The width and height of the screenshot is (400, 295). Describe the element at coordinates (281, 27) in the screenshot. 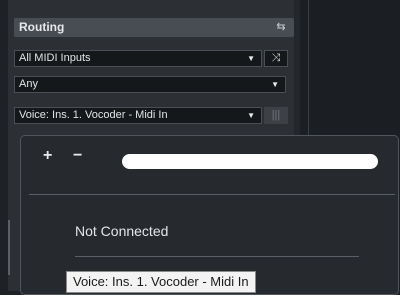

I see `routing-icon: ⇆` at that location.